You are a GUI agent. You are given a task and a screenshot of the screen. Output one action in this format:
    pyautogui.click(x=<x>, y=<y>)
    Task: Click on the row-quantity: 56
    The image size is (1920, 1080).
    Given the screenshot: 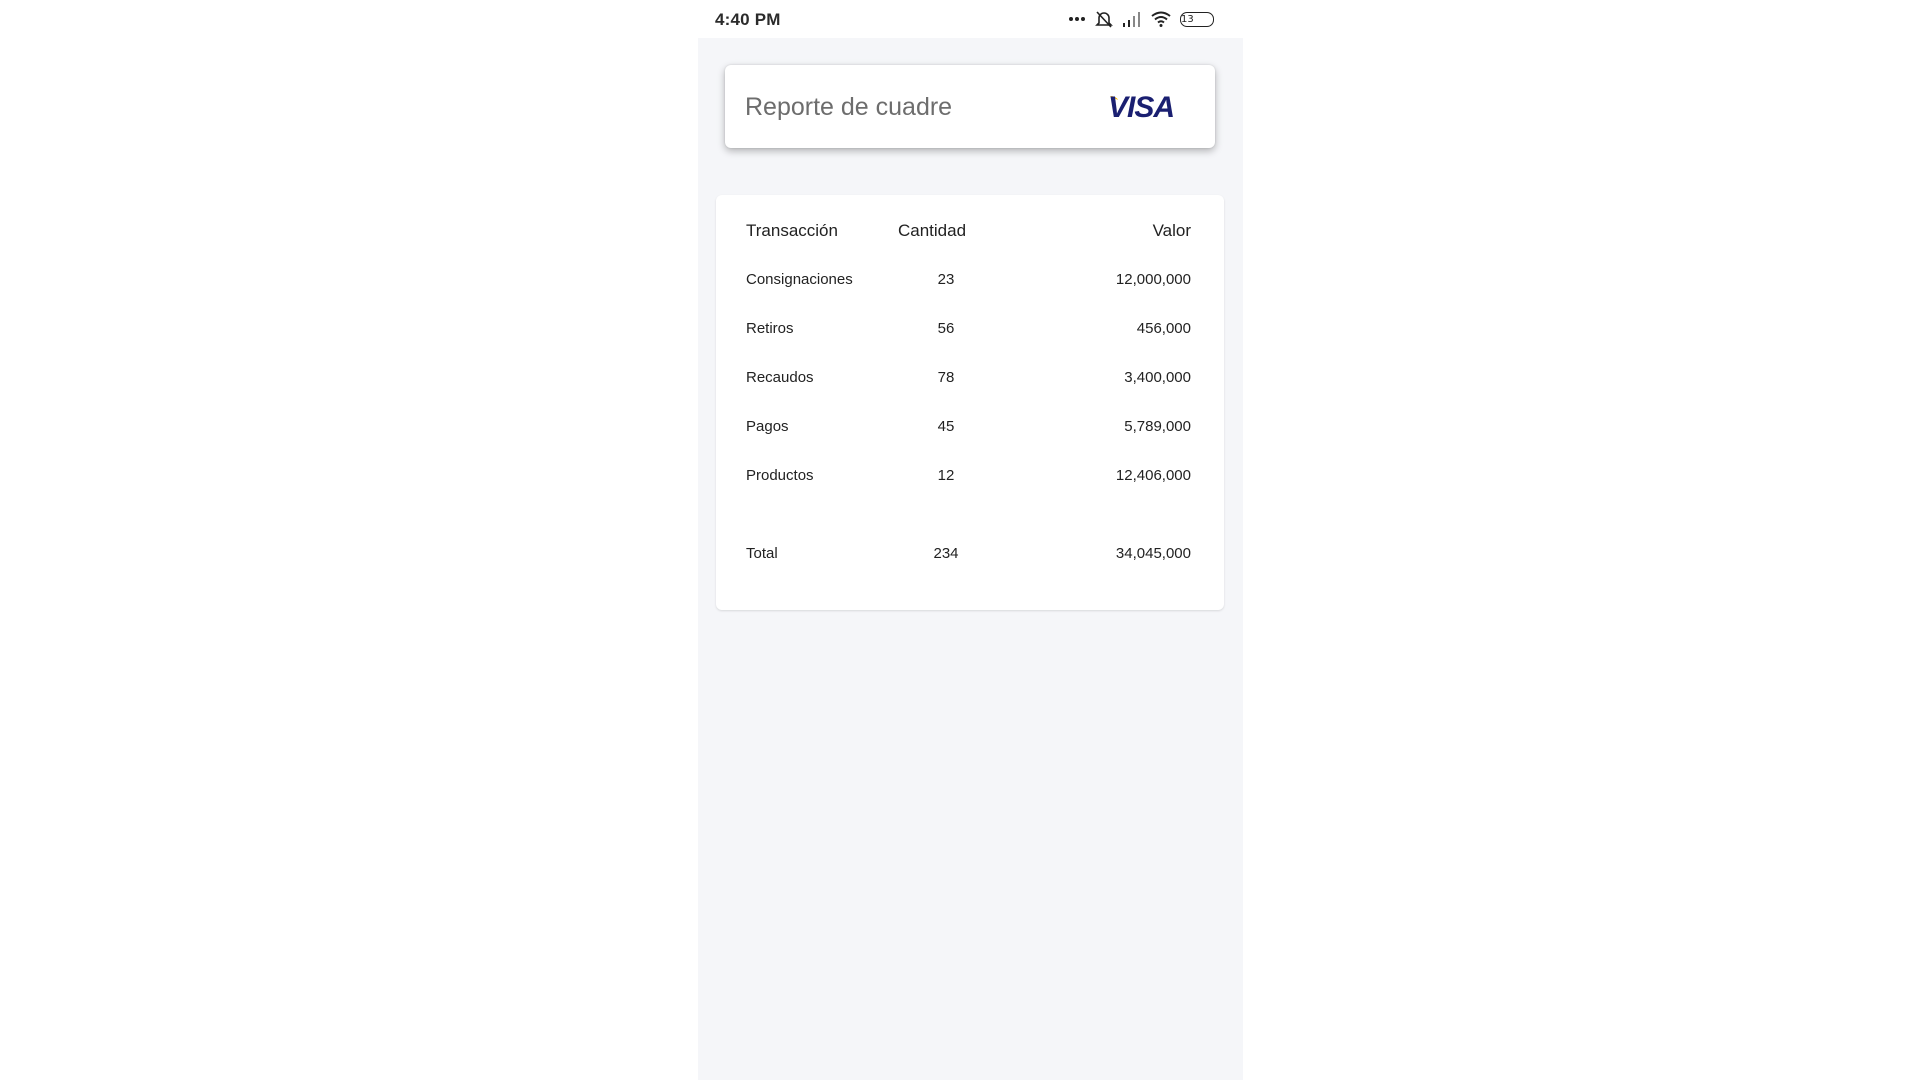 What is the action you would take?
    pyautogui.click(x=946, y=328)
    